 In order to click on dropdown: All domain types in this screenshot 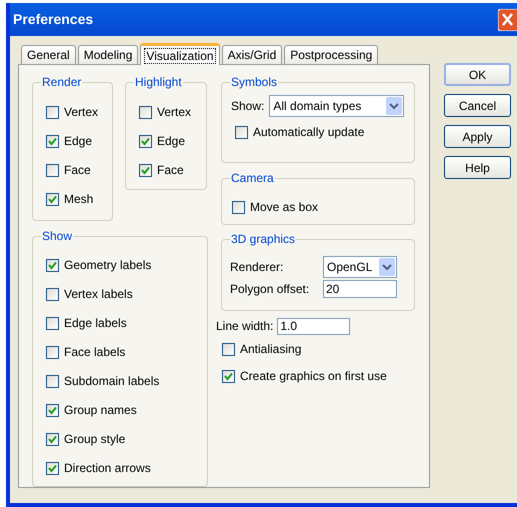, I will do `click(336, 106)`.